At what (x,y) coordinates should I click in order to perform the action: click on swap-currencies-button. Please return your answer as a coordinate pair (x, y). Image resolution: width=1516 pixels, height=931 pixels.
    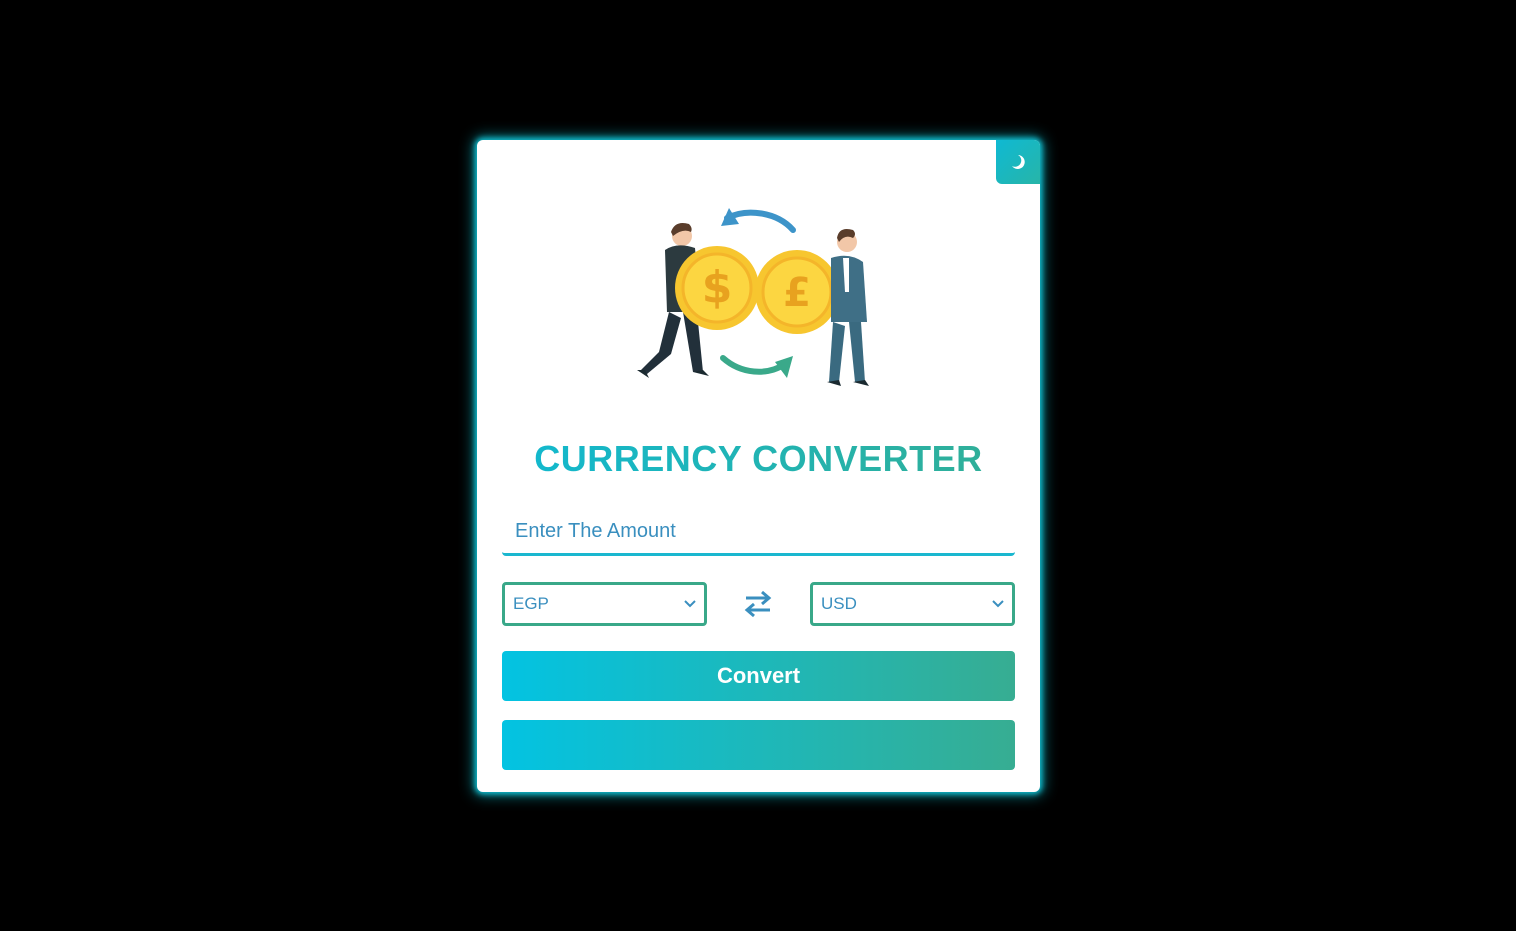
    Looking at the image, I should click on (758, 604).